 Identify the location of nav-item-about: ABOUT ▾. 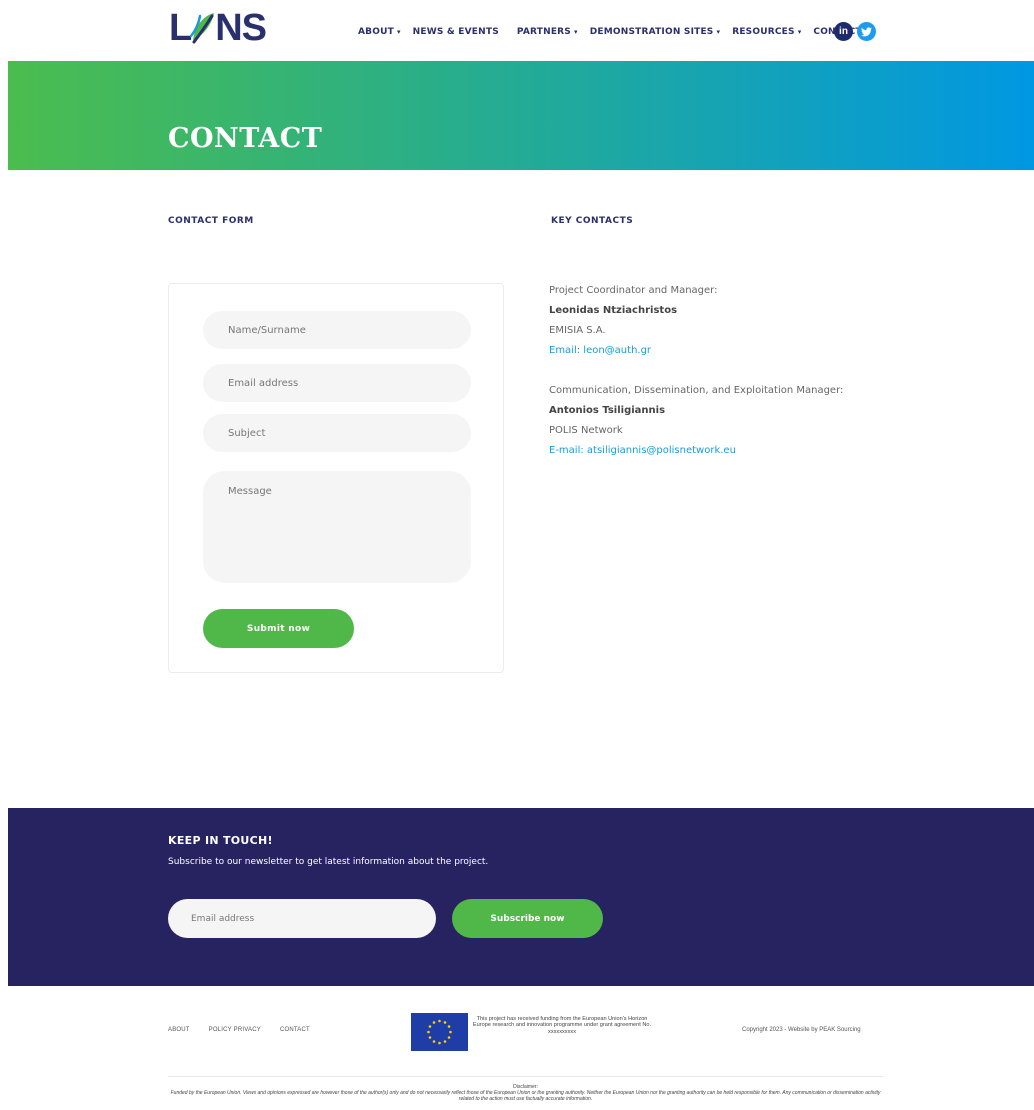
(379, 32).